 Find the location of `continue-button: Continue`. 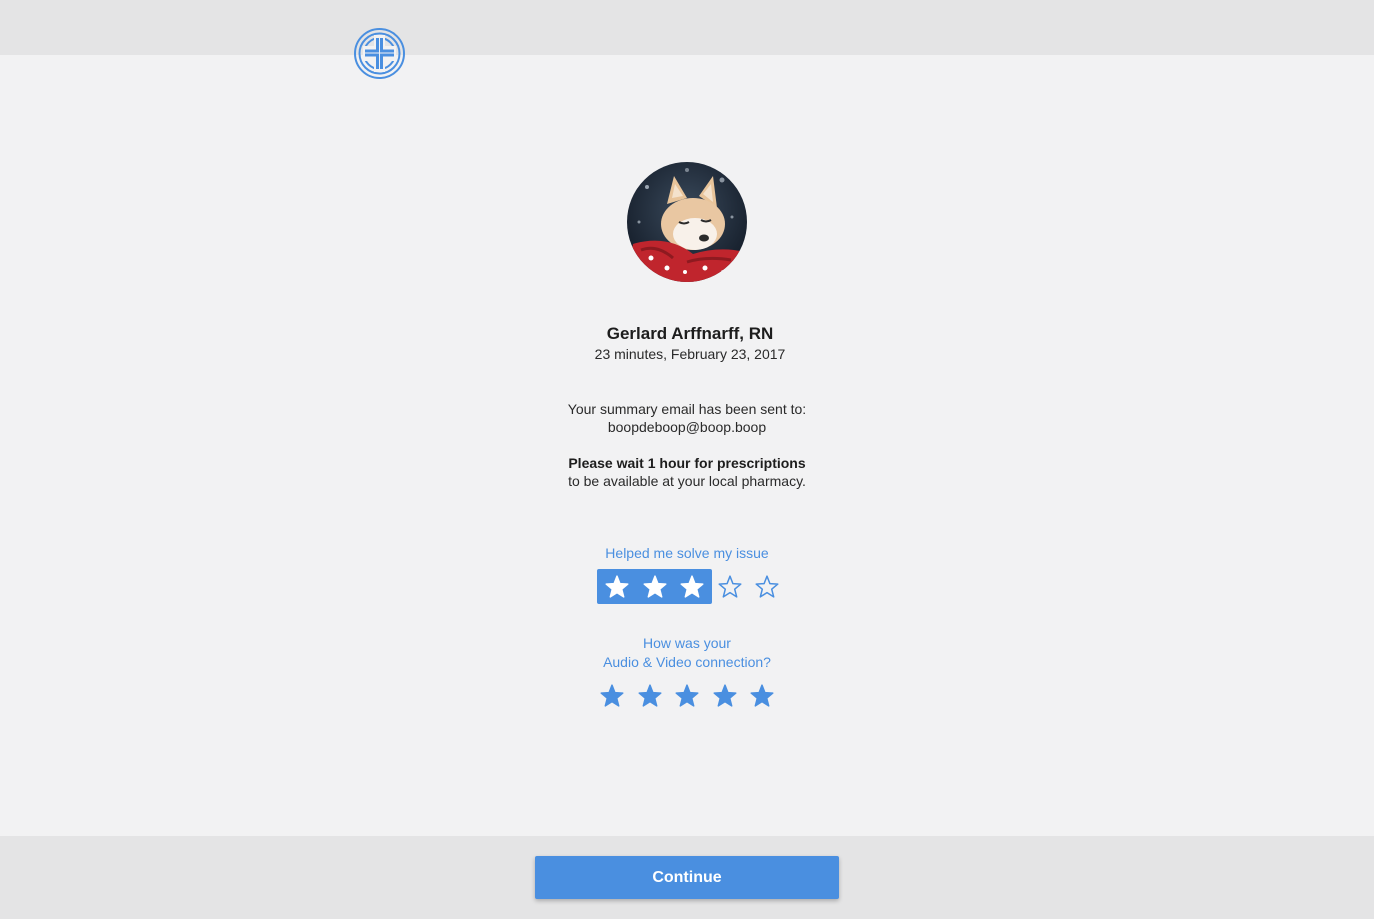

continue-button: Continue is located at coordinates (687, 877).